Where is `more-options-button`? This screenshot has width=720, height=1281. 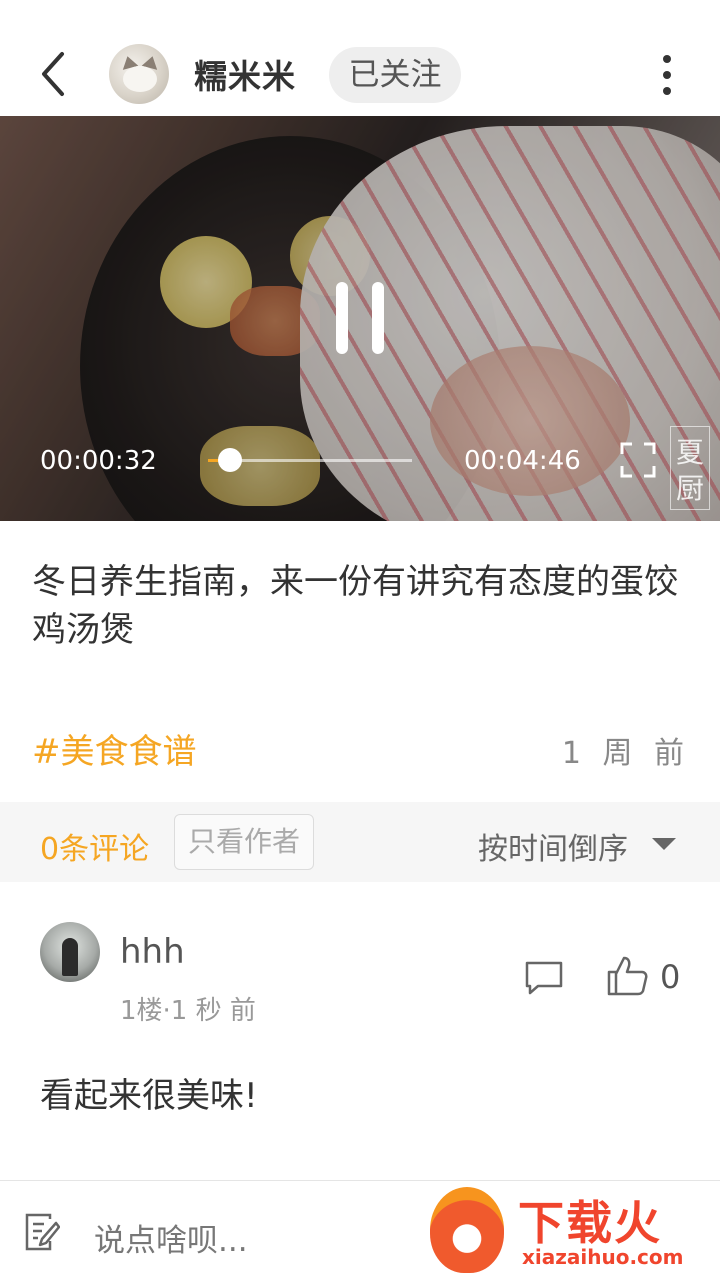
more-options-button is located at coordinates (667, 75).